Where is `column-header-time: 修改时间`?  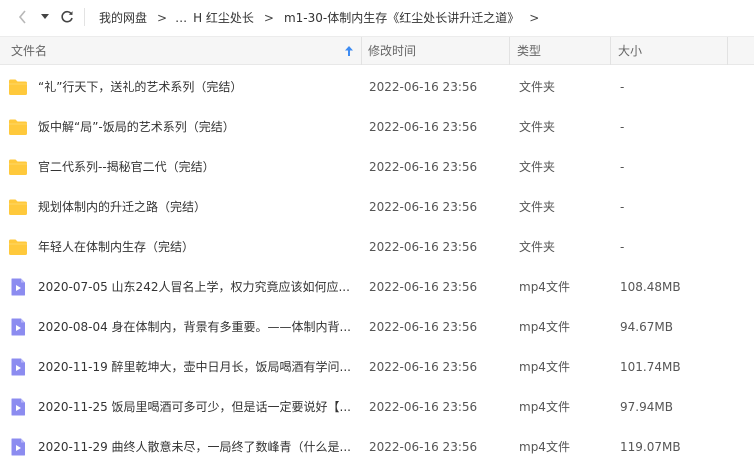 column-header-time: 修改时间 is located at coordinates (392, 51).